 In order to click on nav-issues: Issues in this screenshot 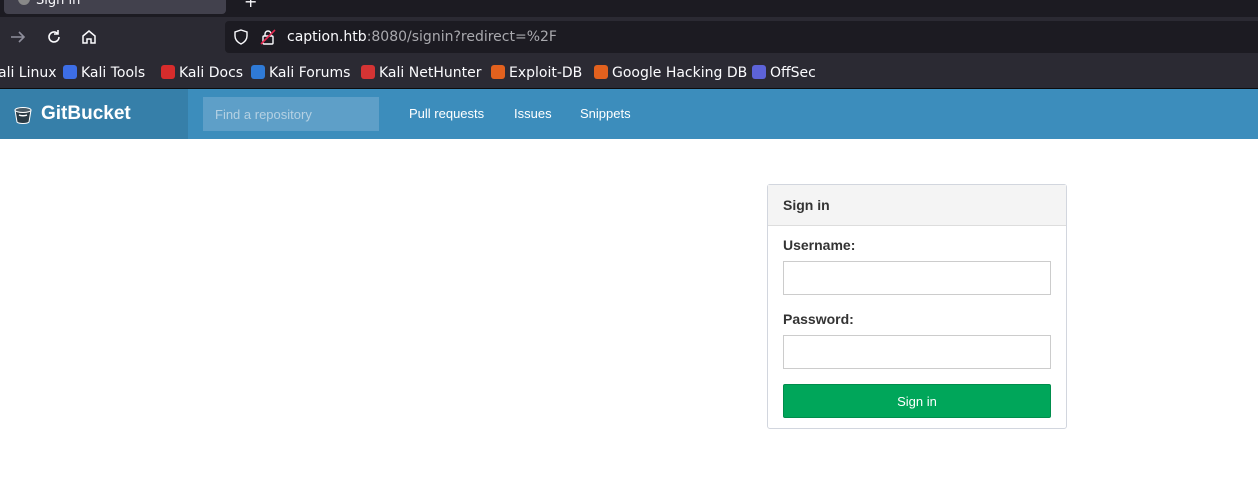, I will do `click(533, 114)`.